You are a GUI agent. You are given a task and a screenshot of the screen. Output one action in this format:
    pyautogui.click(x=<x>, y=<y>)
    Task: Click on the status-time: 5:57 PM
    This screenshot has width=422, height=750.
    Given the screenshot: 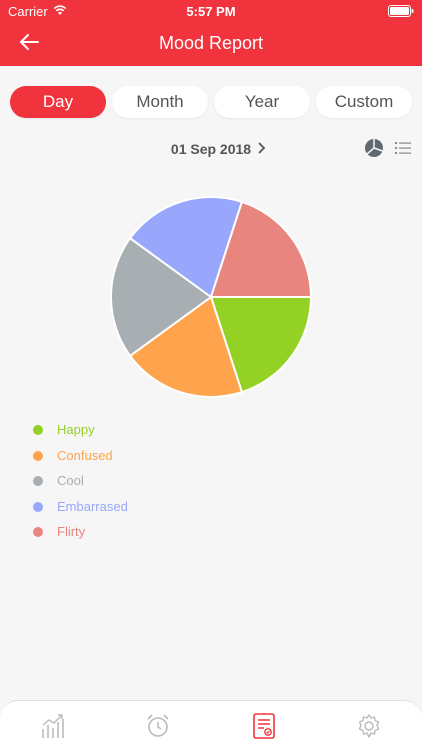 What is the action you would take?
    pyautogui.click(x=211, y=11)
    